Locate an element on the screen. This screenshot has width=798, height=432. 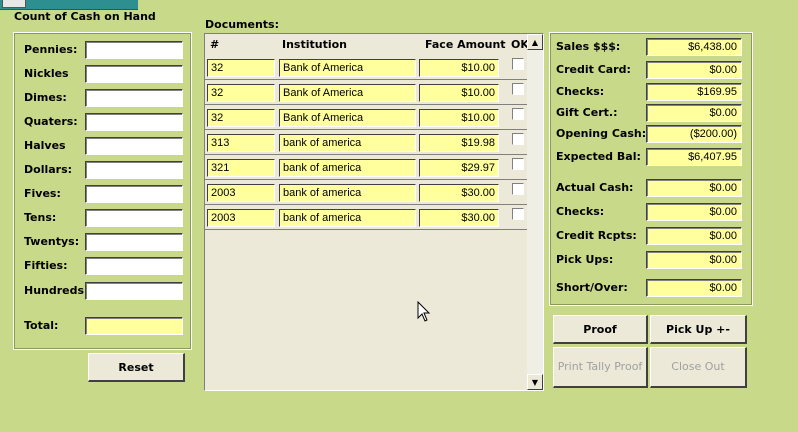
total-label: Total: is located at coordinates (41, 325).